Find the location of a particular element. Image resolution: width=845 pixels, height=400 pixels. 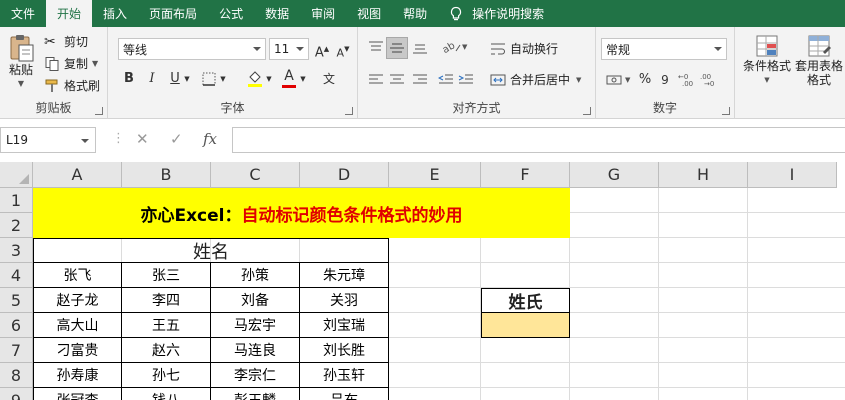

row-header-3: 3 is located at coordinates (16, 250).